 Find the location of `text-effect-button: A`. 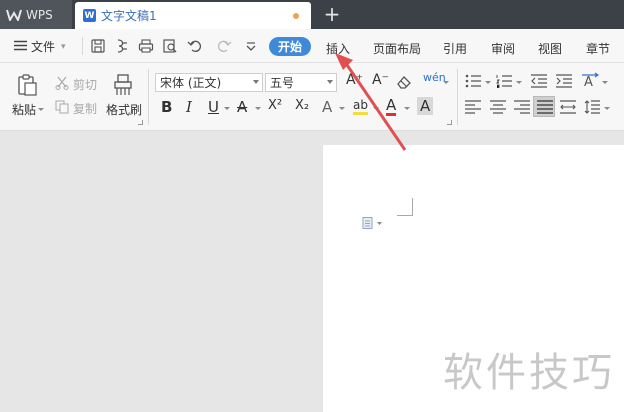

text-effect-button: A is located at coordinates (327, 107).